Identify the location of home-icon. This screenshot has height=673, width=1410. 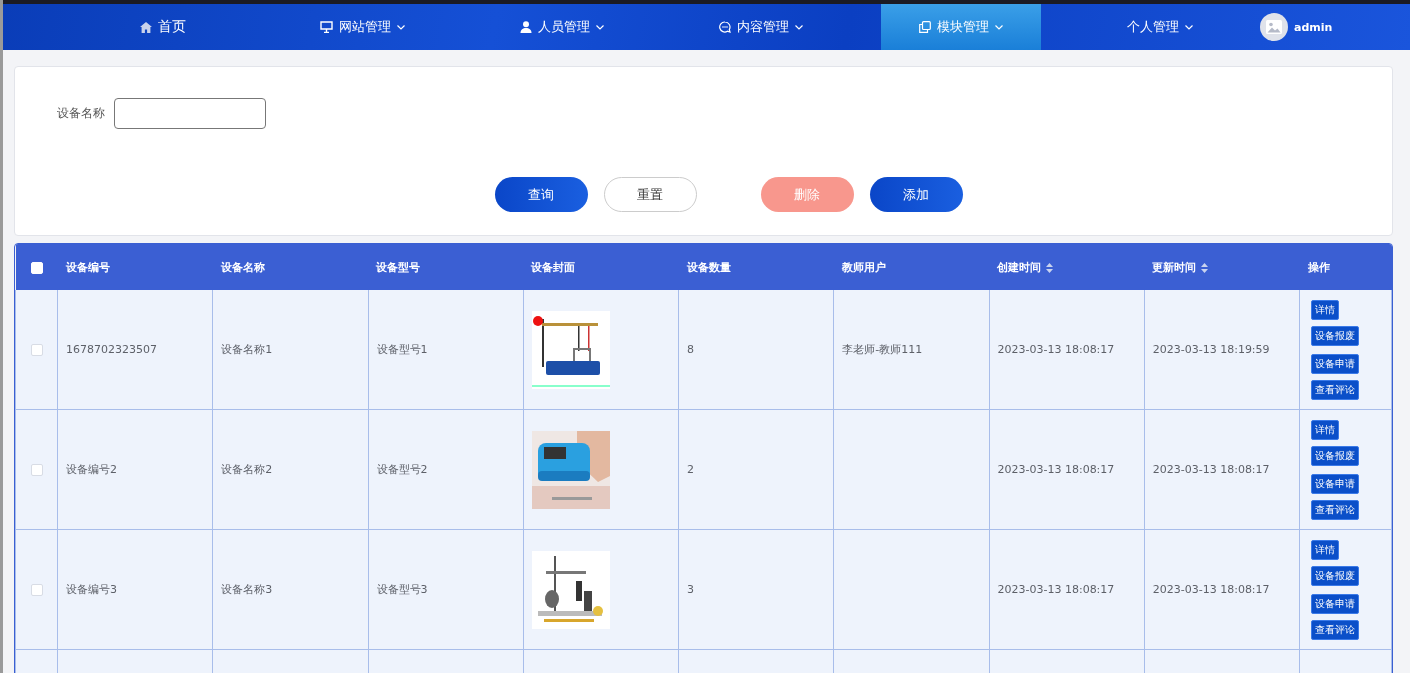
(145, 27).